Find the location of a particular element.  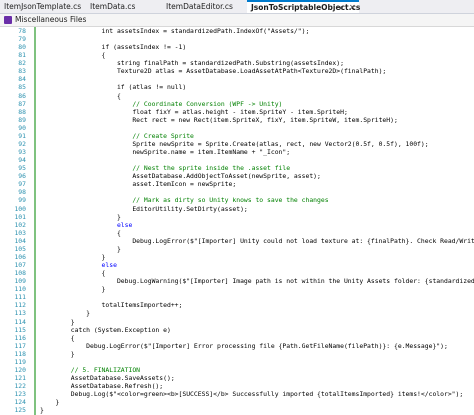

code-line: 114 } is located at coordinates (237, 322).